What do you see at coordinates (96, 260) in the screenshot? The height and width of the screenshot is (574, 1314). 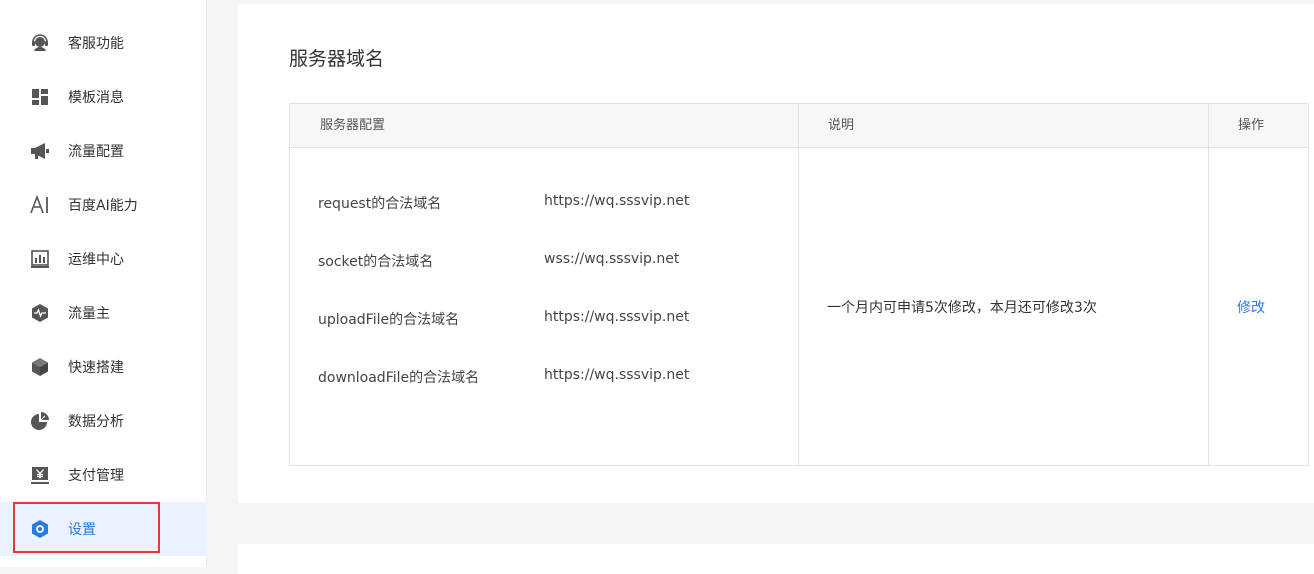 I see `sidebar-item-label: 运维中心` at bounding box center [96, 260].